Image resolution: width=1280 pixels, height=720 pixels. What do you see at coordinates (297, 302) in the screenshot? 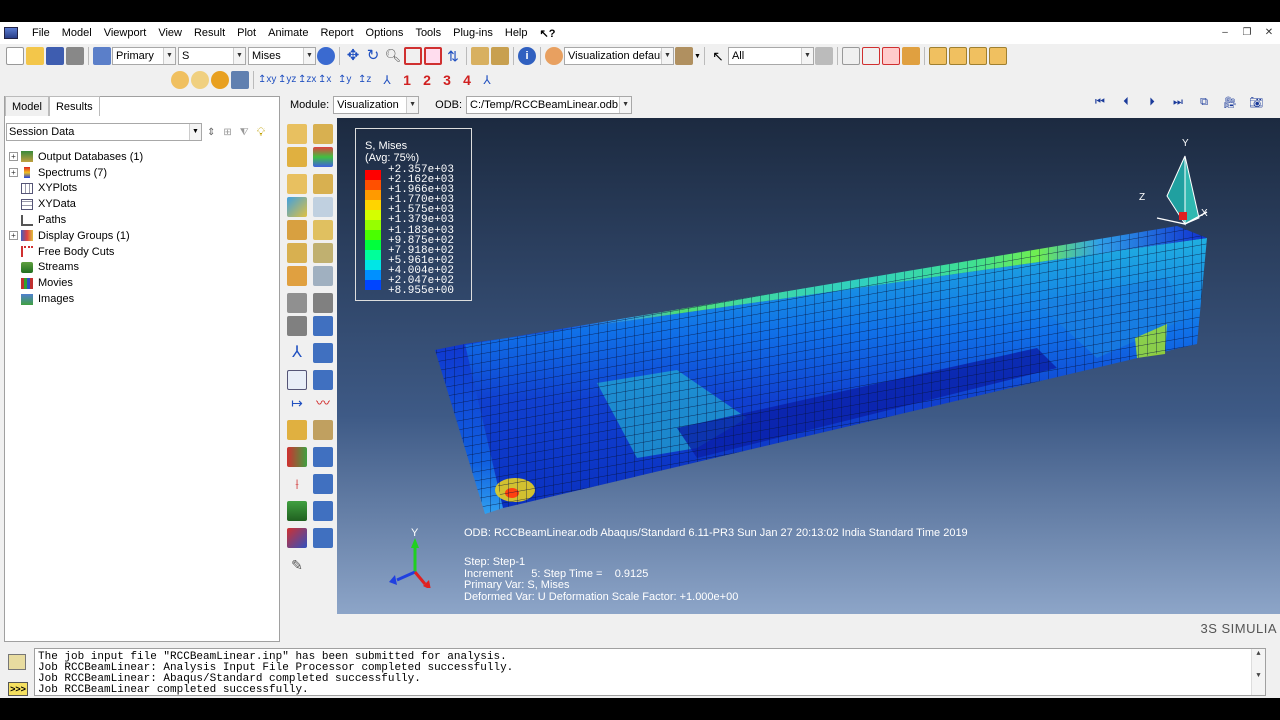
I see `animate-time-history-icon` at bounding box center [297, 302].